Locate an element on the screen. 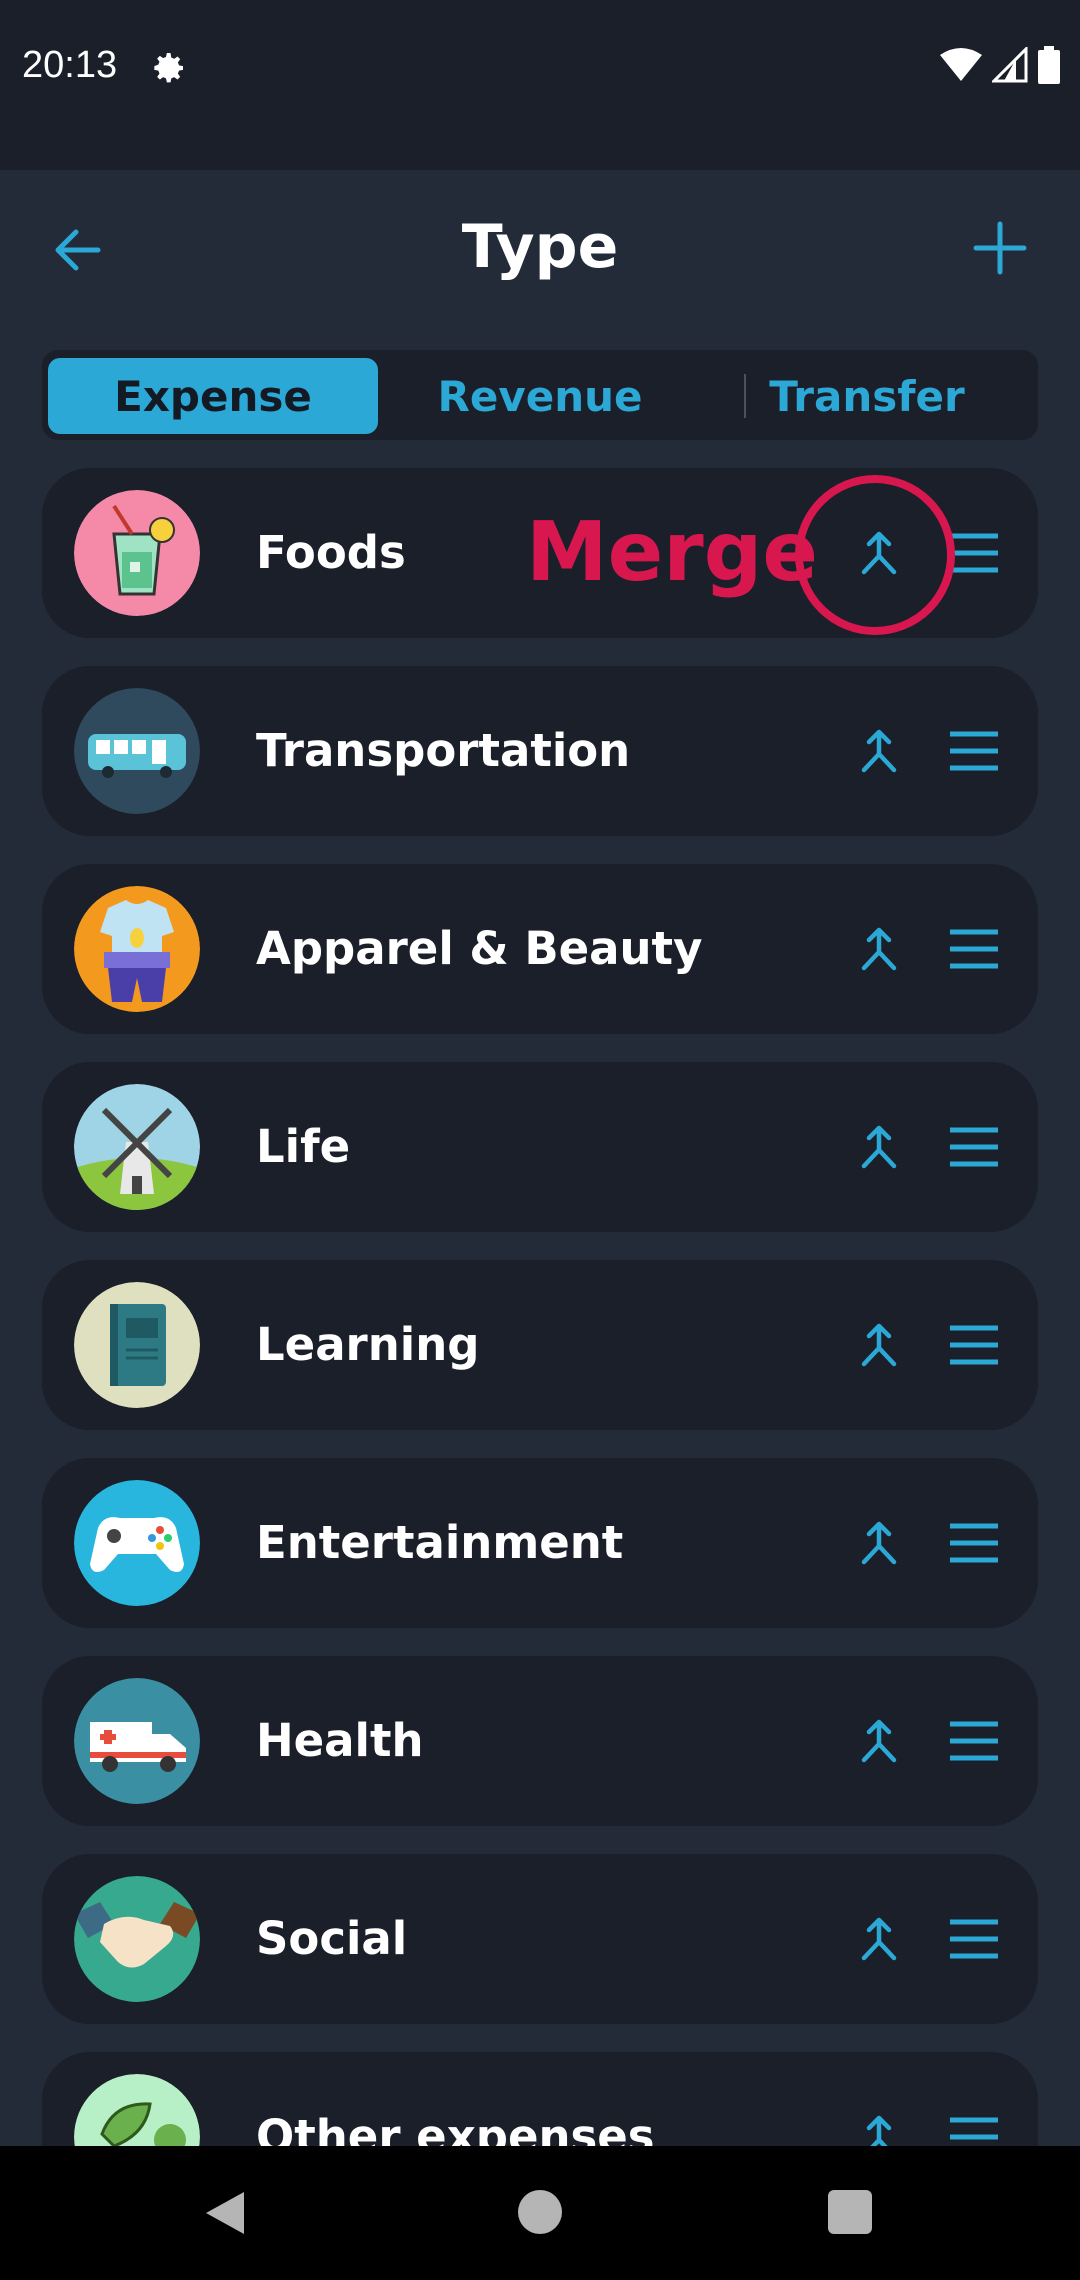 The height and width of the screenshot is (2280, 1080). ambulance-icon is located at coordinates (137, 1741).